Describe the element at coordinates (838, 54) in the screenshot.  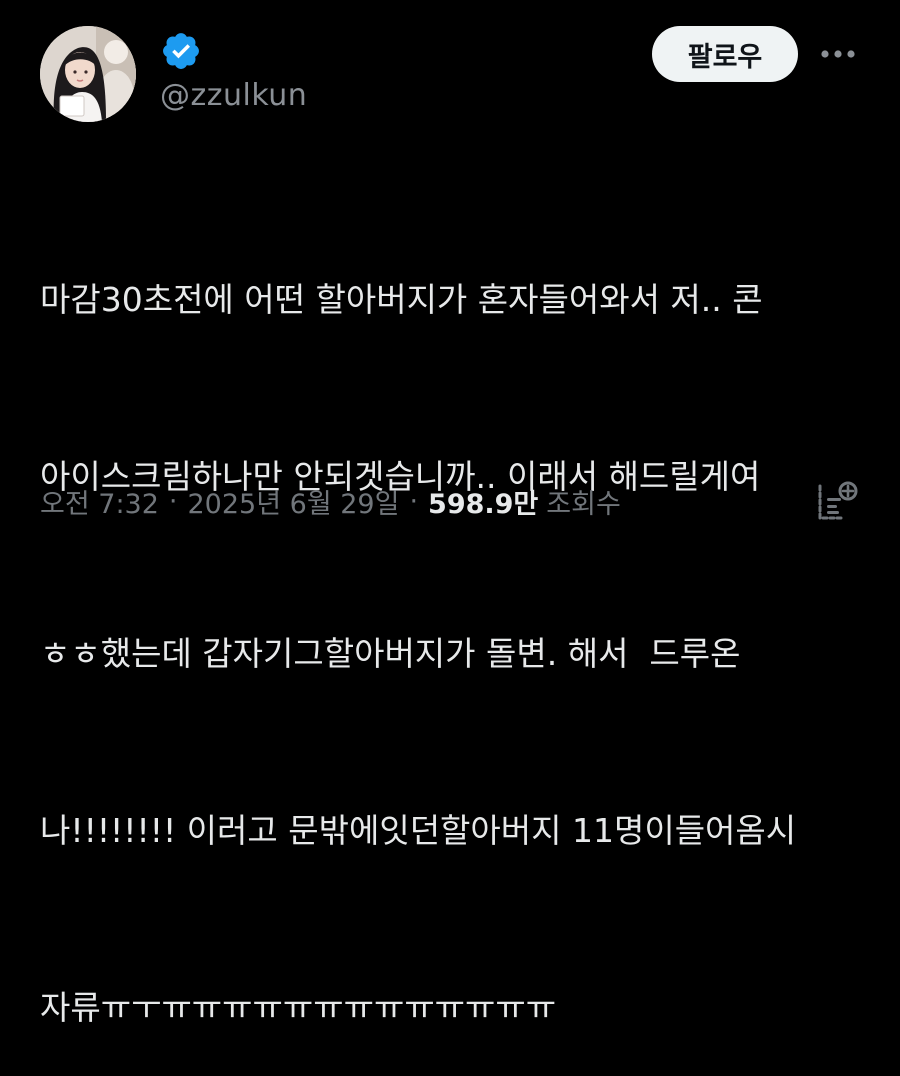
I see `more-dots-icon` at that location.